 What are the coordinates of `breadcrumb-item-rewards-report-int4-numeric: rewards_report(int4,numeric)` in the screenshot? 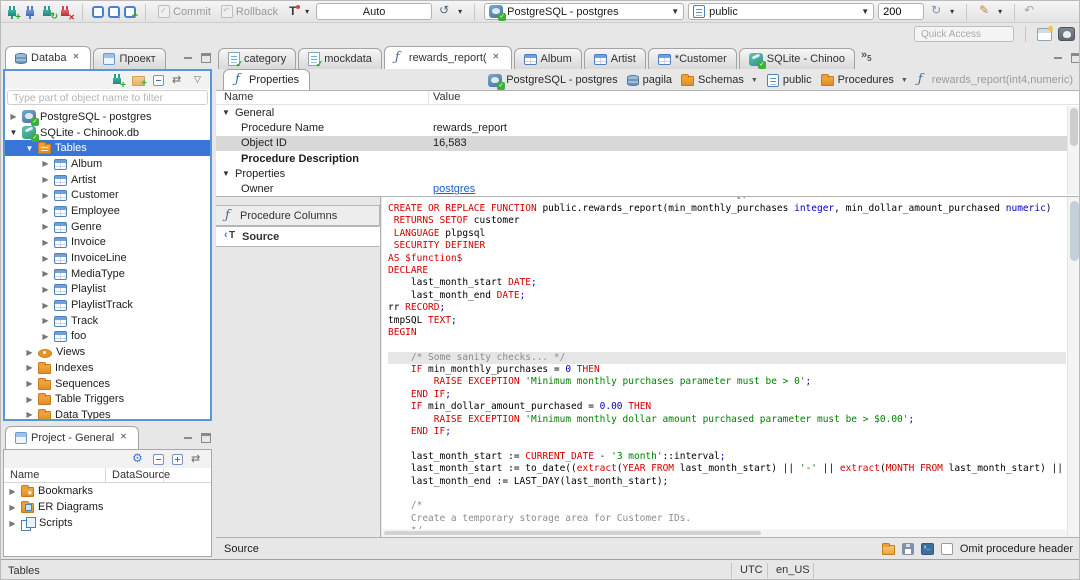 It's located at (995, 79).